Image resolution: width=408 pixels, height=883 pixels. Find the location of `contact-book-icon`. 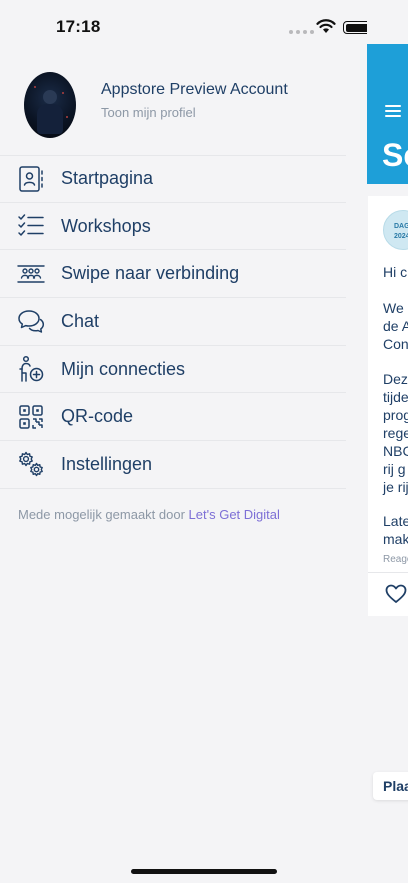

contact-book-icon is located at coordinates (31, 179).